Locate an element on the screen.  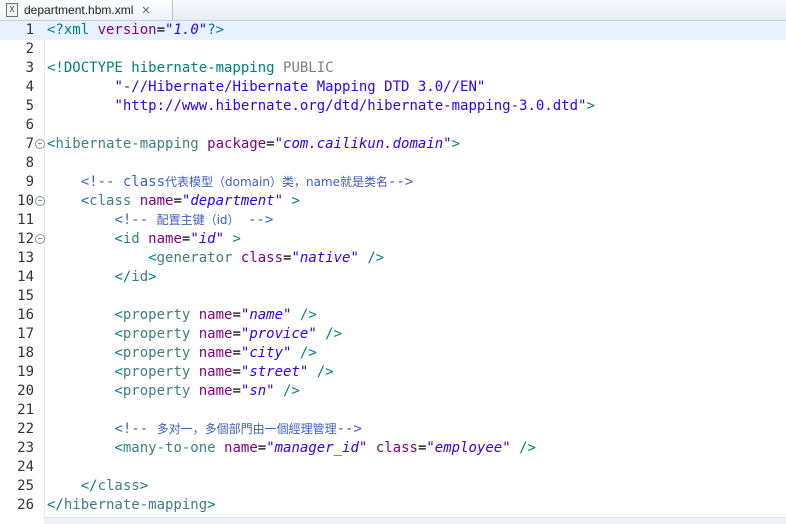
close-icon: ✕ is located at coordinates (145, 10).